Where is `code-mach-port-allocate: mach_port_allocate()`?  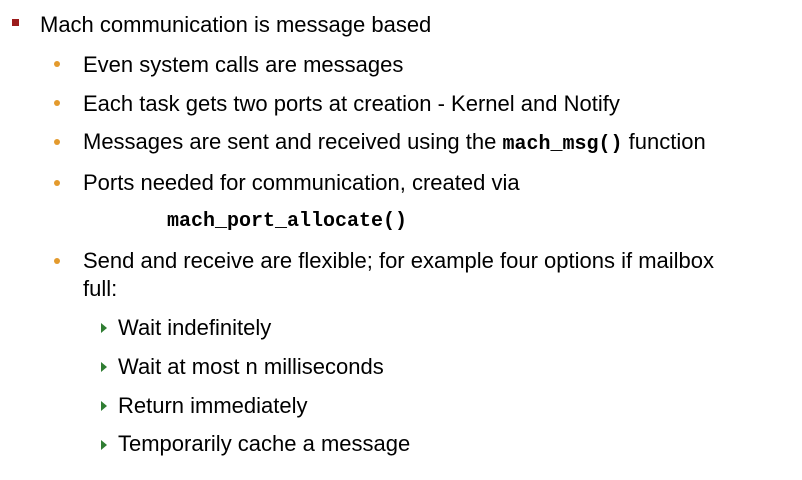 code-mach-port-allocate: mach_port_allocate() is located at coordinates (287, 221).